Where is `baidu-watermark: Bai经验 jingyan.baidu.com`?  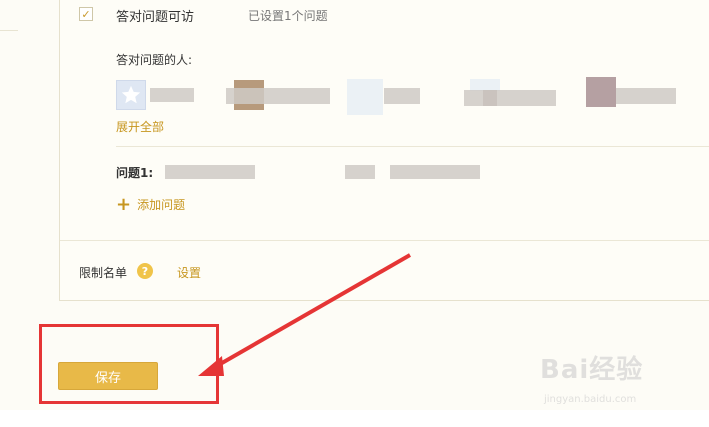 baidu-watermark: Bai经验 jingyan.baidu.com is located at coordinates (622, 379).